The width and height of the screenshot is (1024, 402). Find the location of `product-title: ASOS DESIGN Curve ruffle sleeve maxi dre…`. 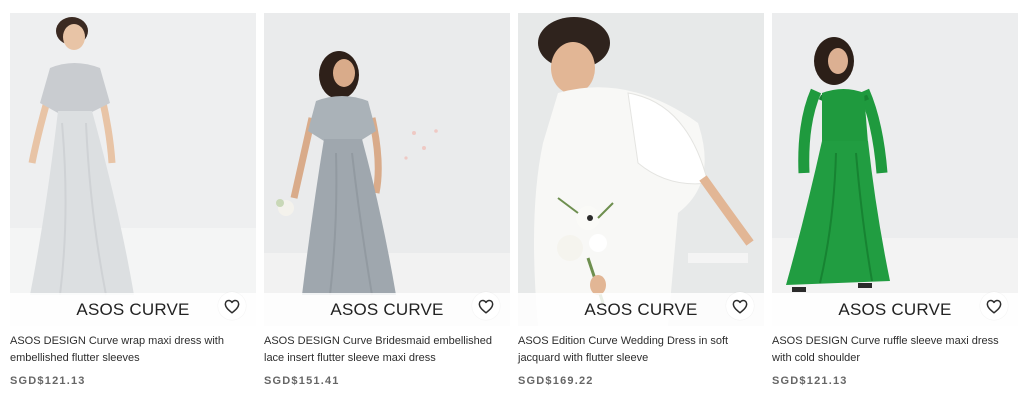

product-title: ASOS DESIGN Curve ruffle sleeve maxi dre… is located at coordinates (893, 350).